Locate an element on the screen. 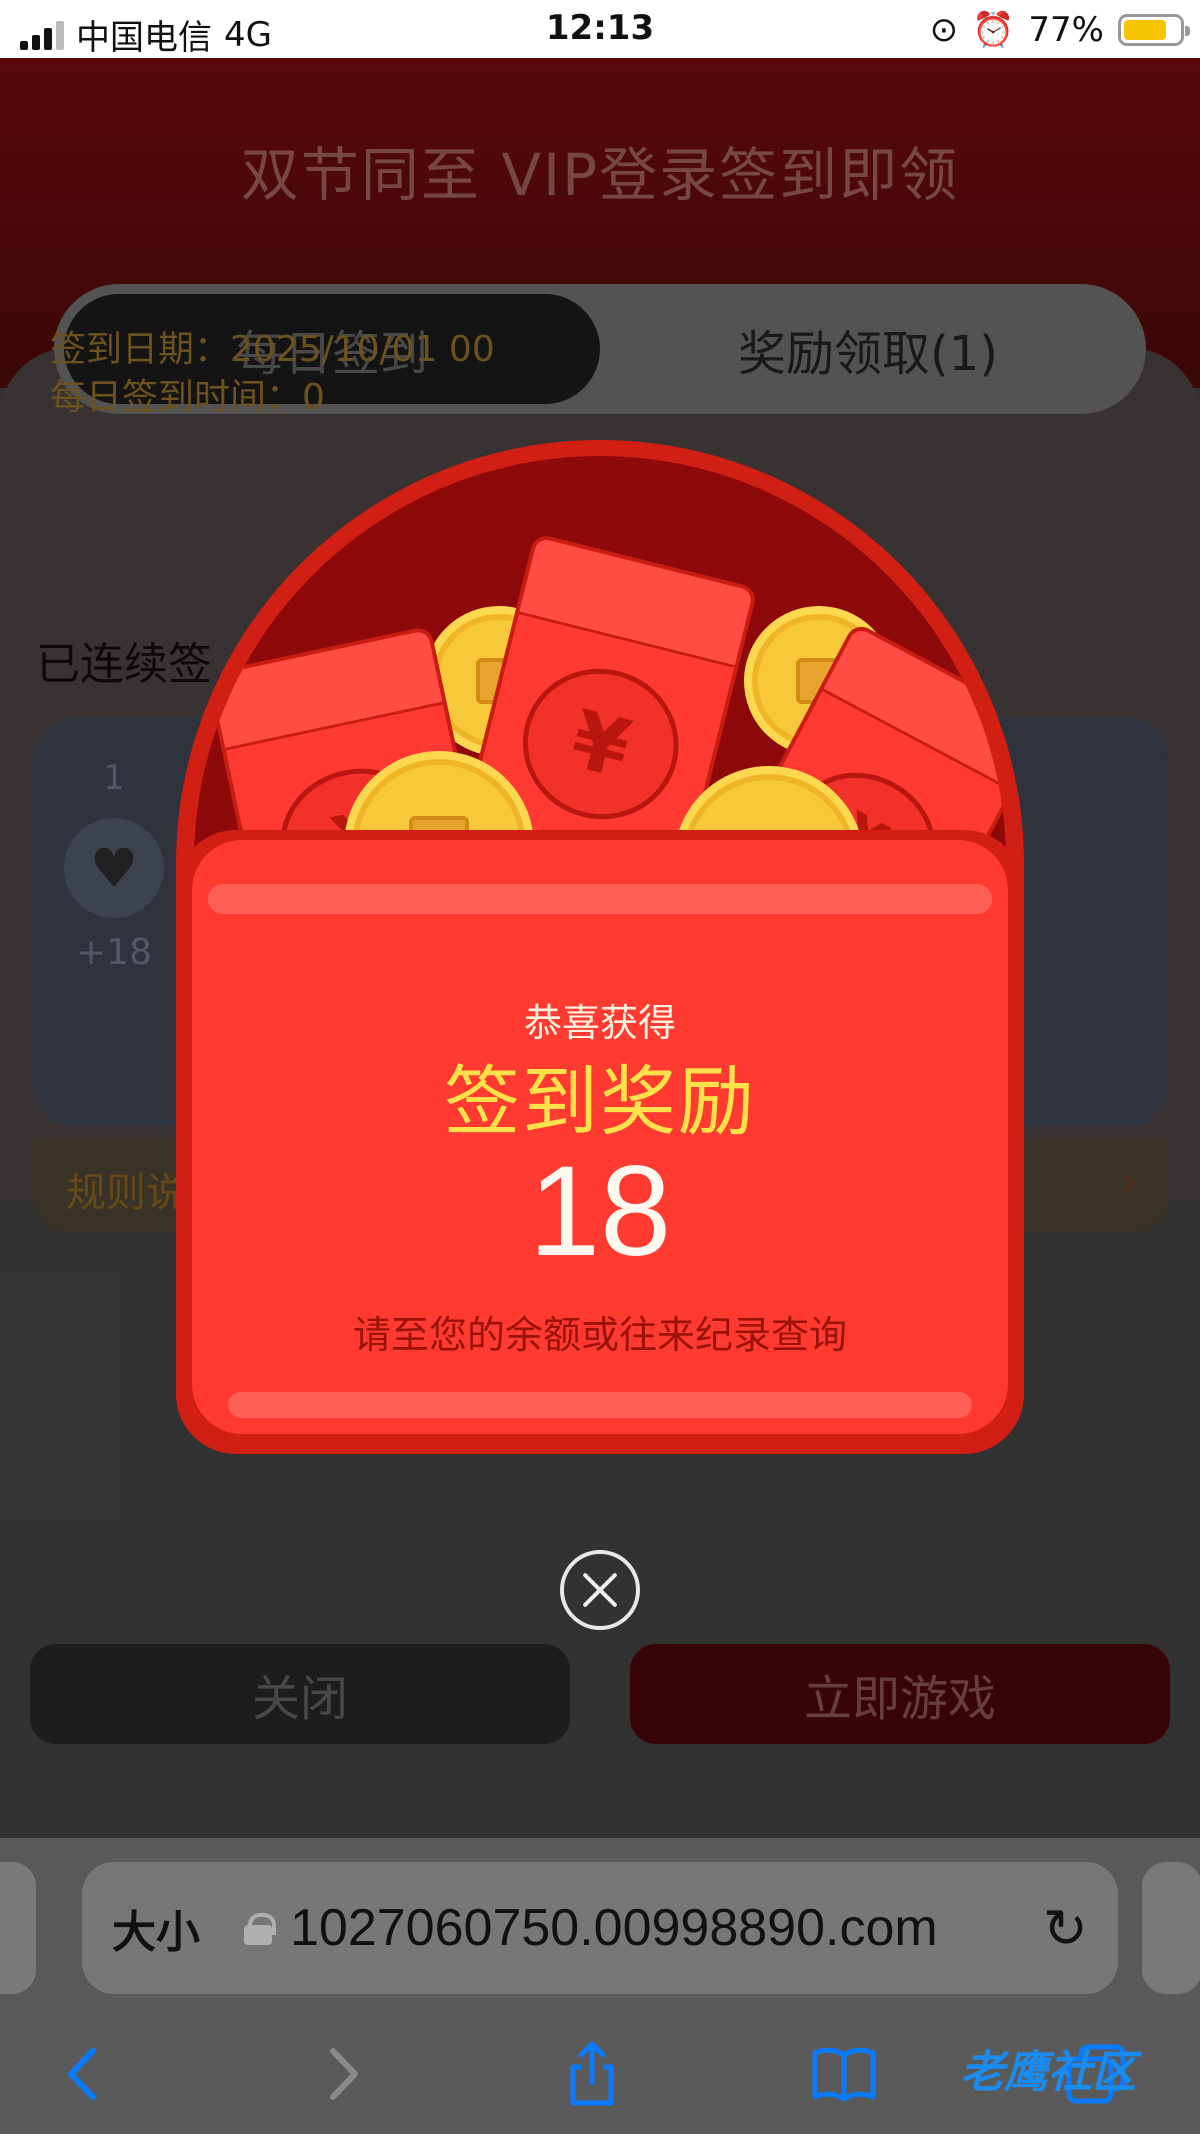 The width and height of the screenshot is (1200, 2134). address-bar: 大小 1027060750.00998890.com ↻ is located at coordinates (600, 1928).